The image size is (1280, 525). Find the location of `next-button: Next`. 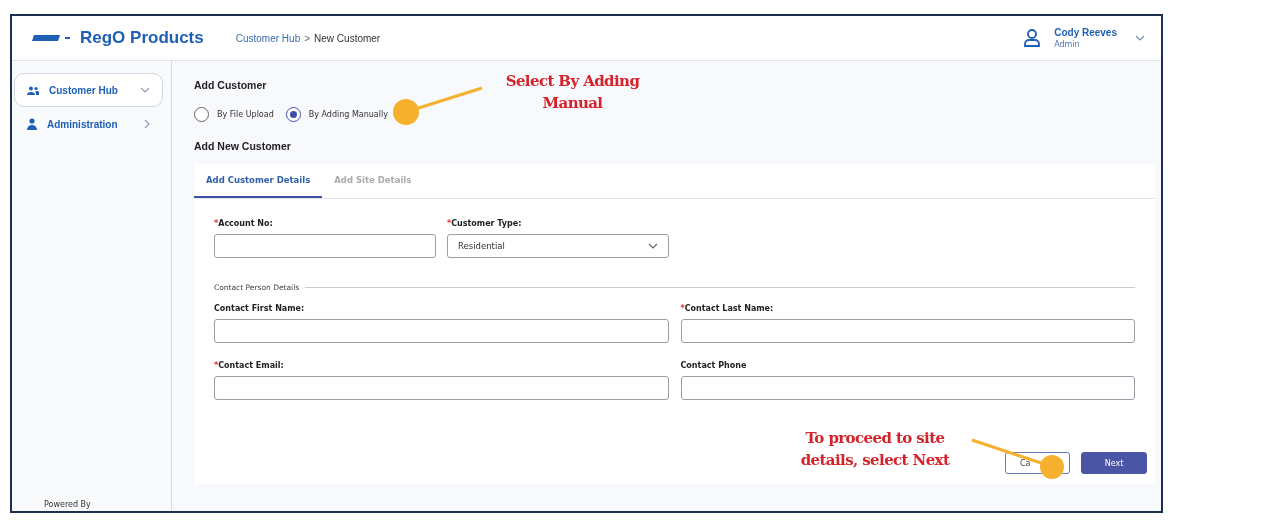

next-button: Next is located at coordinates (1114, 463).